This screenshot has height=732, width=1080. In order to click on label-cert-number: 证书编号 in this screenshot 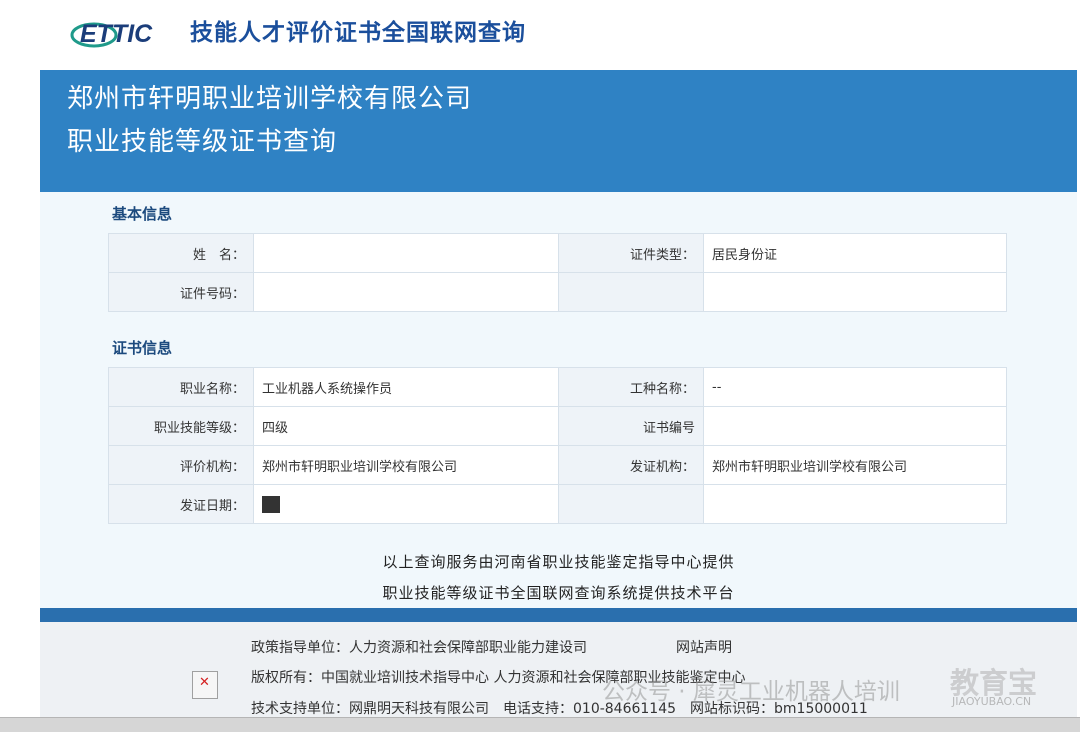, I will do `click(631, 426)`.